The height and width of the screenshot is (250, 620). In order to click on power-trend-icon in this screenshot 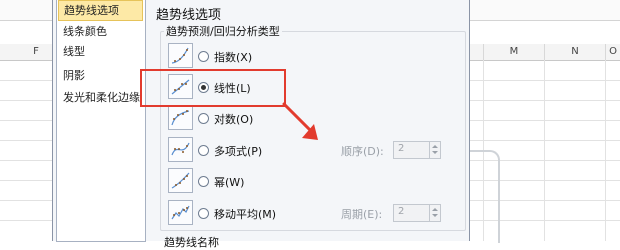, I will do `click(180, 180)`.